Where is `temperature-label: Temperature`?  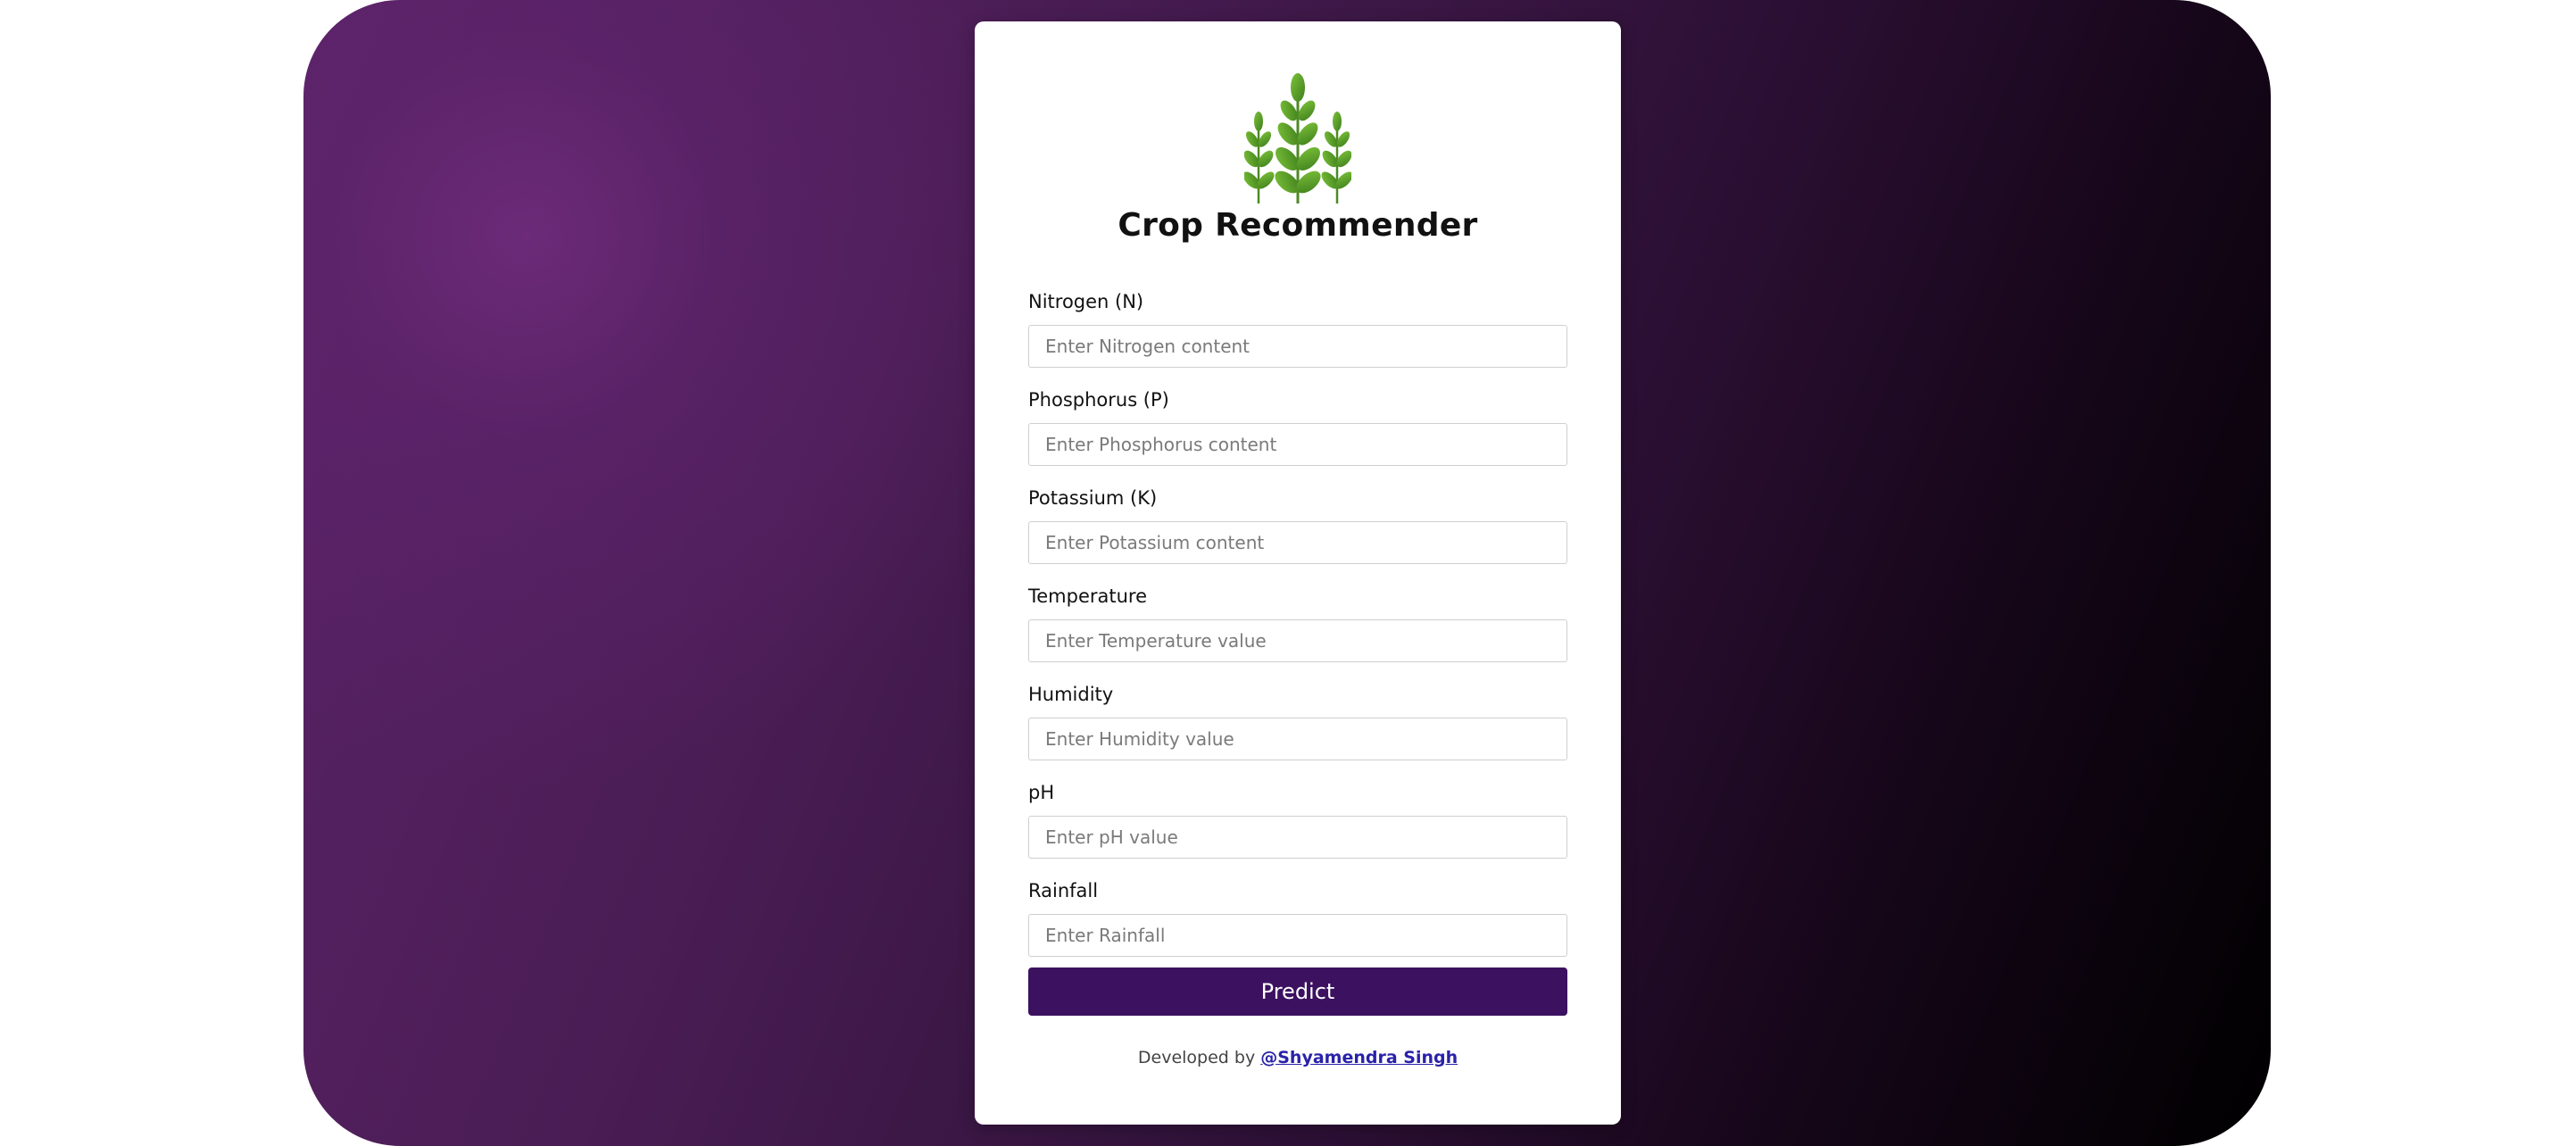
temperature-label: Temperature is located at coordinates (1088, 596).